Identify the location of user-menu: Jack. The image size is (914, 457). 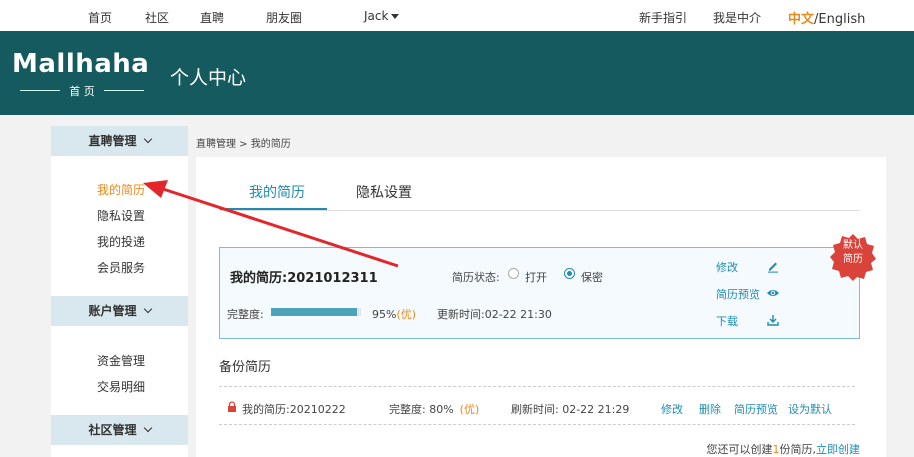
(382, 16).